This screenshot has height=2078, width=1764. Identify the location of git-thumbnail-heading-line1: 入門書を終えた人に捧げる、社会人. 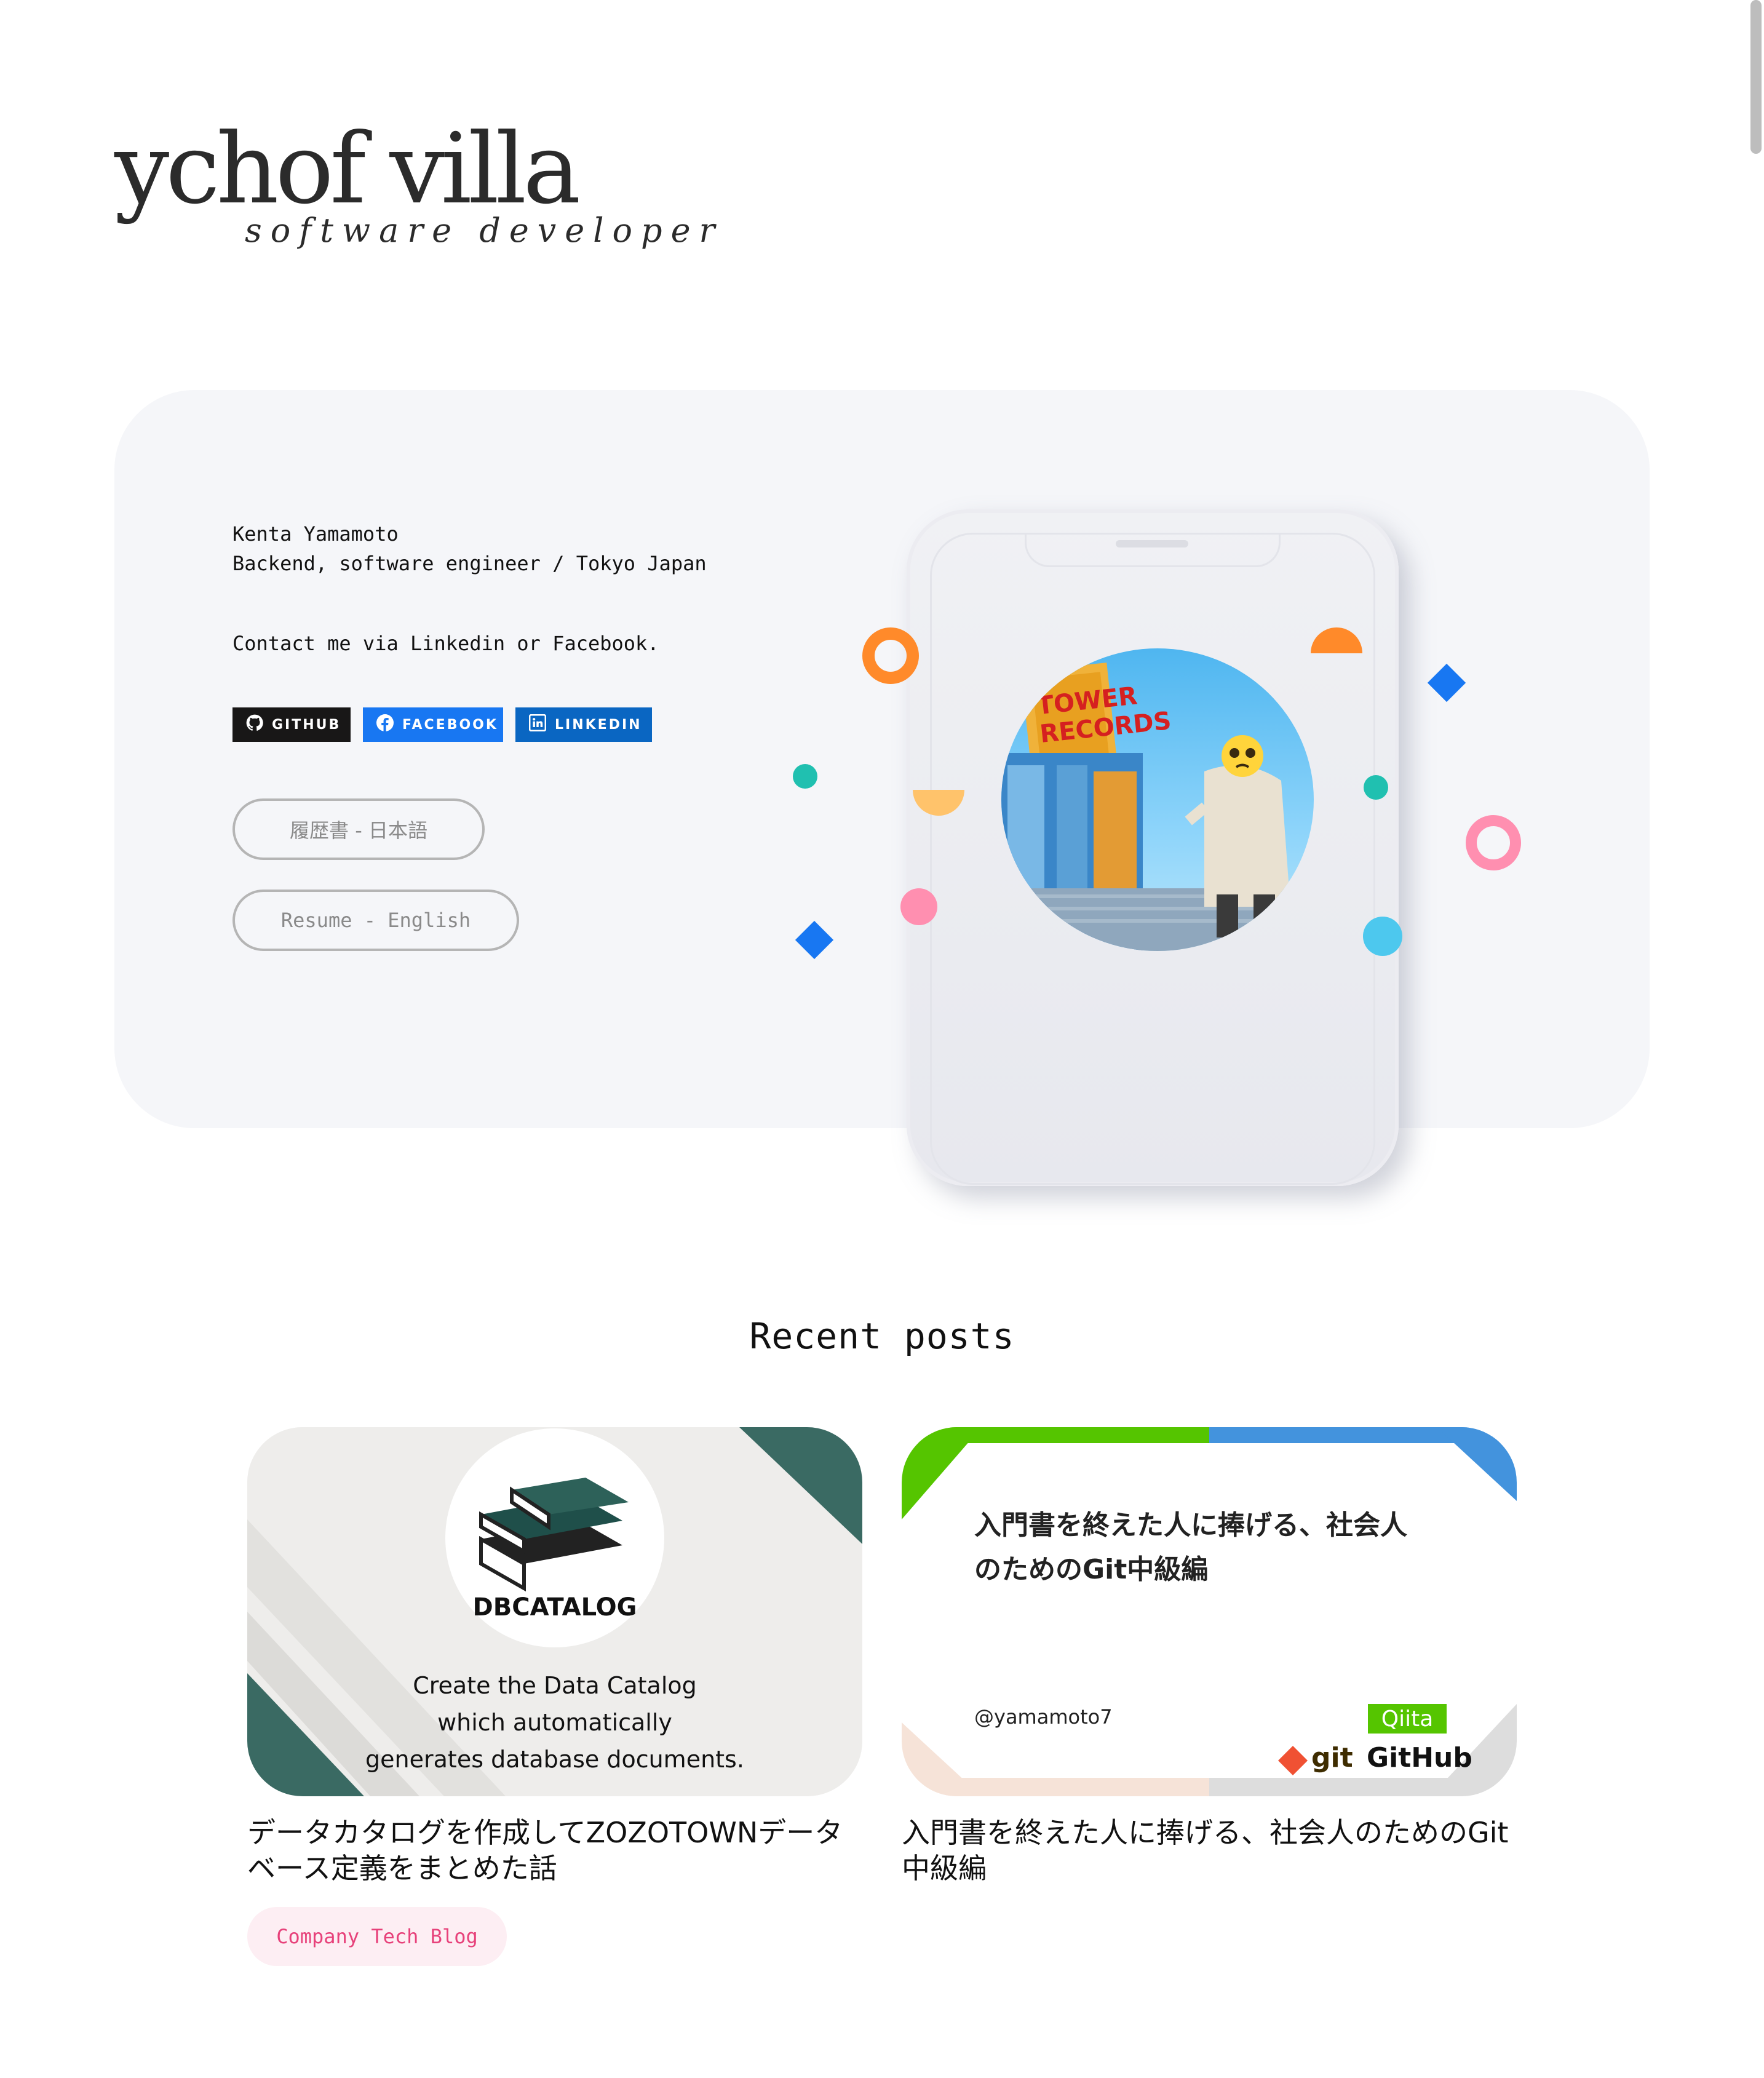
(1190, 1525).